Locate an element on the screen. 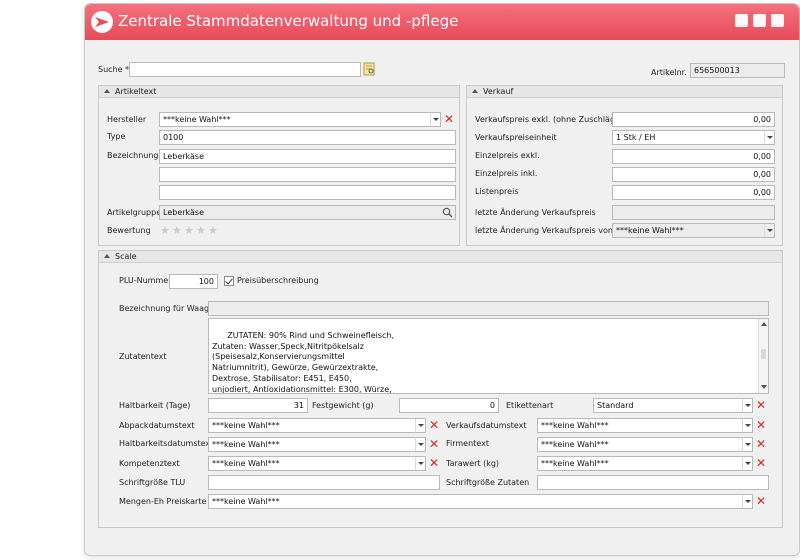 The image size is (800, 560). verkaufsdatumstext-label: Verkaufsdatumstext is located at coordinates (486, 425).